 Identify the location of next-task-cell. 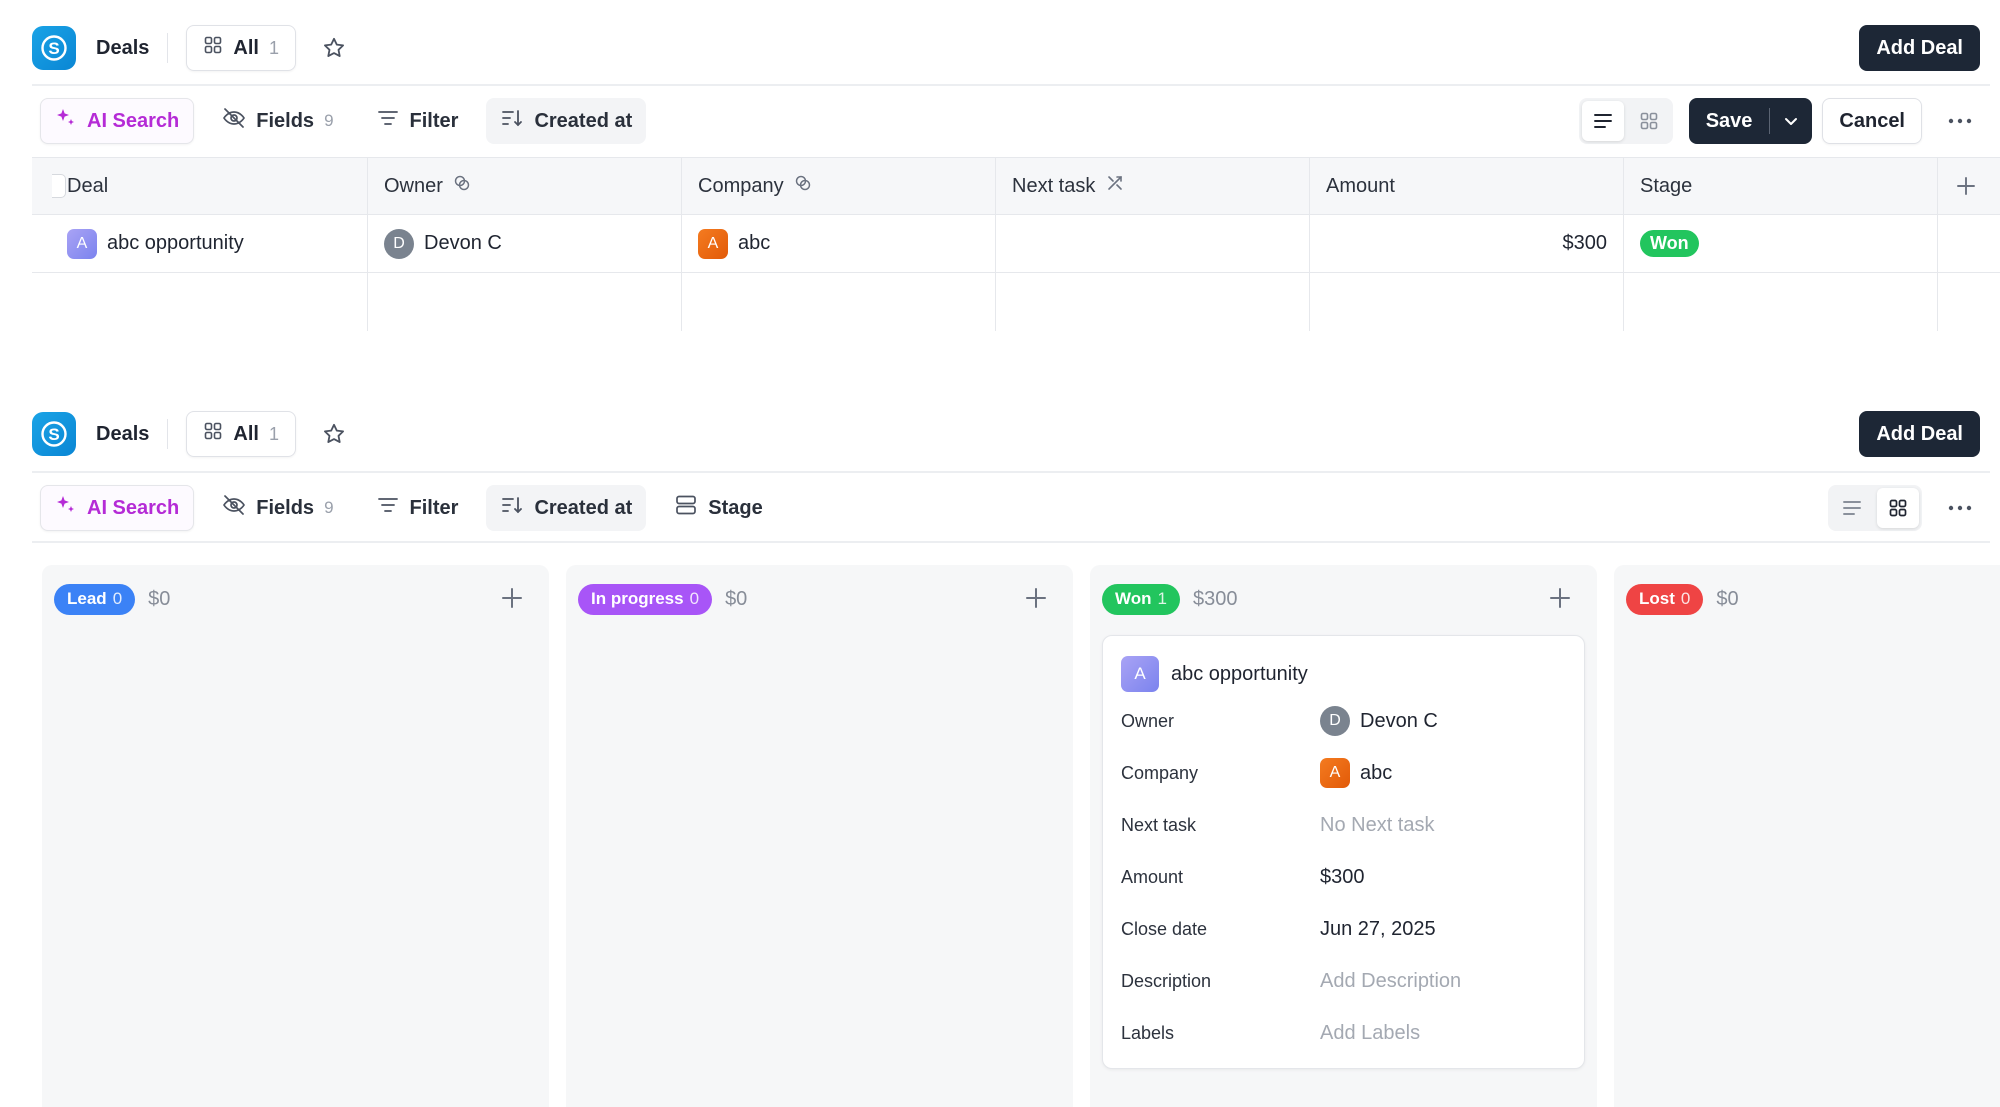
(1153, 243).